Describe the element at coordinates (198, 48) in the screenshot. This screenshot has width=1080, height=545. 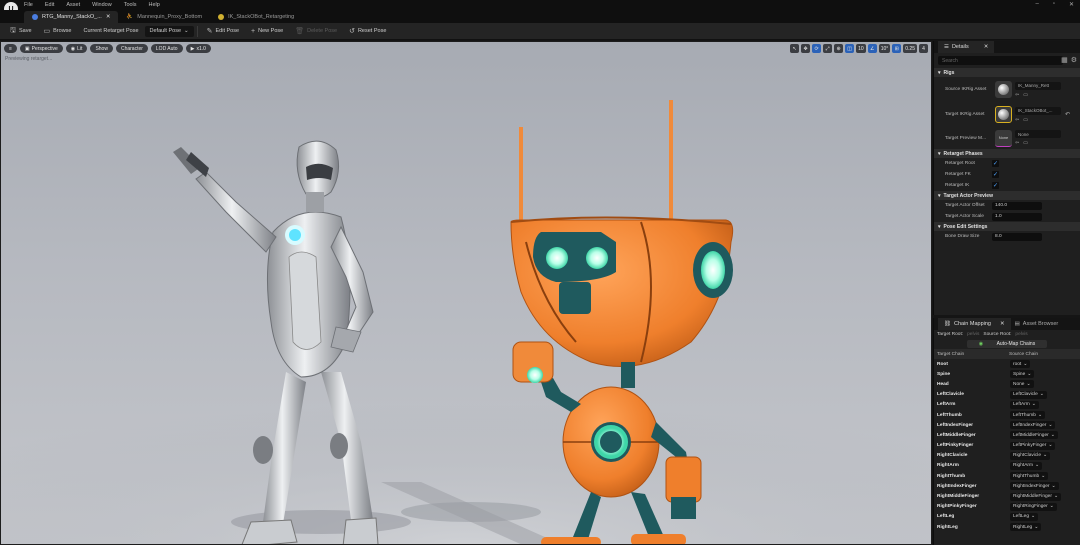
I see `playback-speed-button: ▶ x1.0` at that location.